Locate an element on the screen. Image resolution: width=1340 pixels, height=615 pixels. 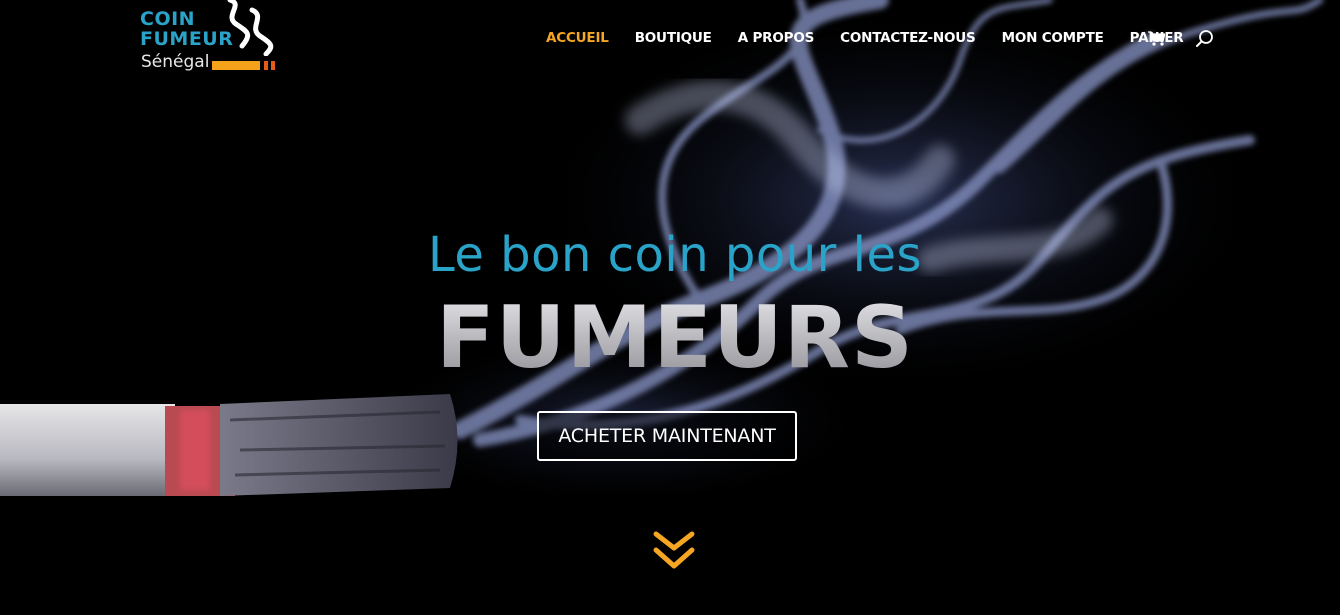
search-icon is located at coordinates (1205, 39).